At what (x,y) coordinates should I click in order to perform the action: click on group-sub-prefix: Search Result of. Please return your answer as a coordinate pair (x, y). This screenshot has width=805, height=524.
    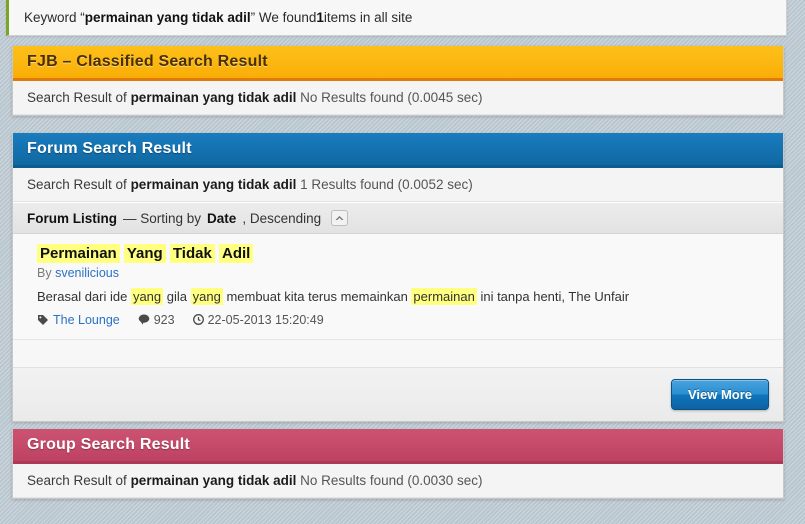
    Looking at the image, I should click on (79, 480).